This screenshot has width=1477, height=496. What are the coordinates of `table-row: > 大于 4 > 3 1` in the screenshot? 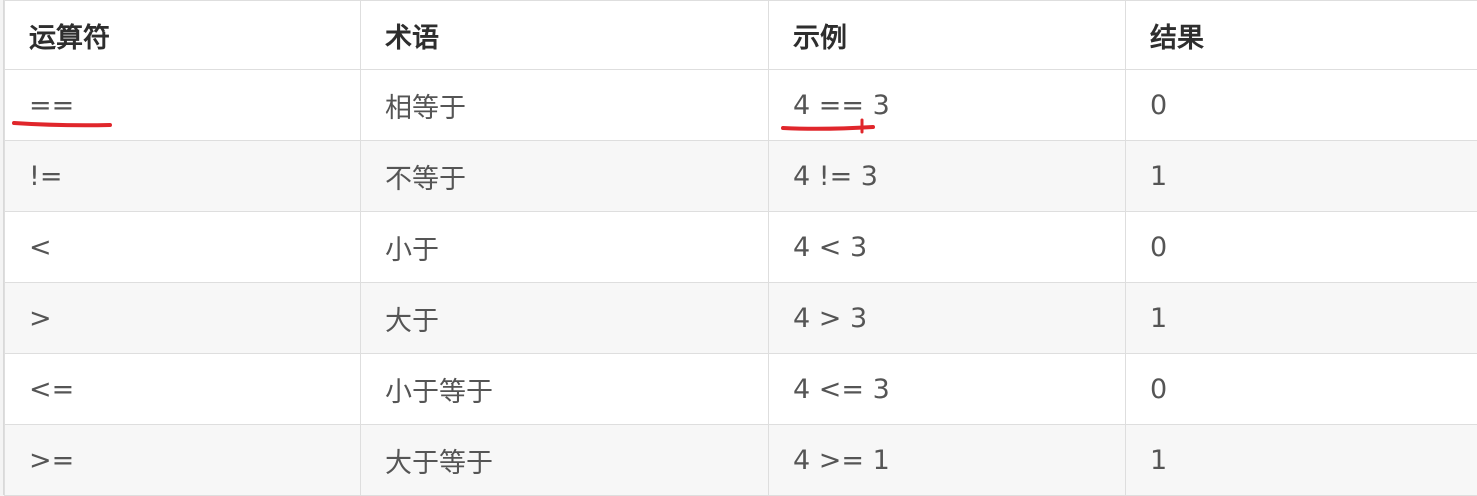 It's located at (741, 318).